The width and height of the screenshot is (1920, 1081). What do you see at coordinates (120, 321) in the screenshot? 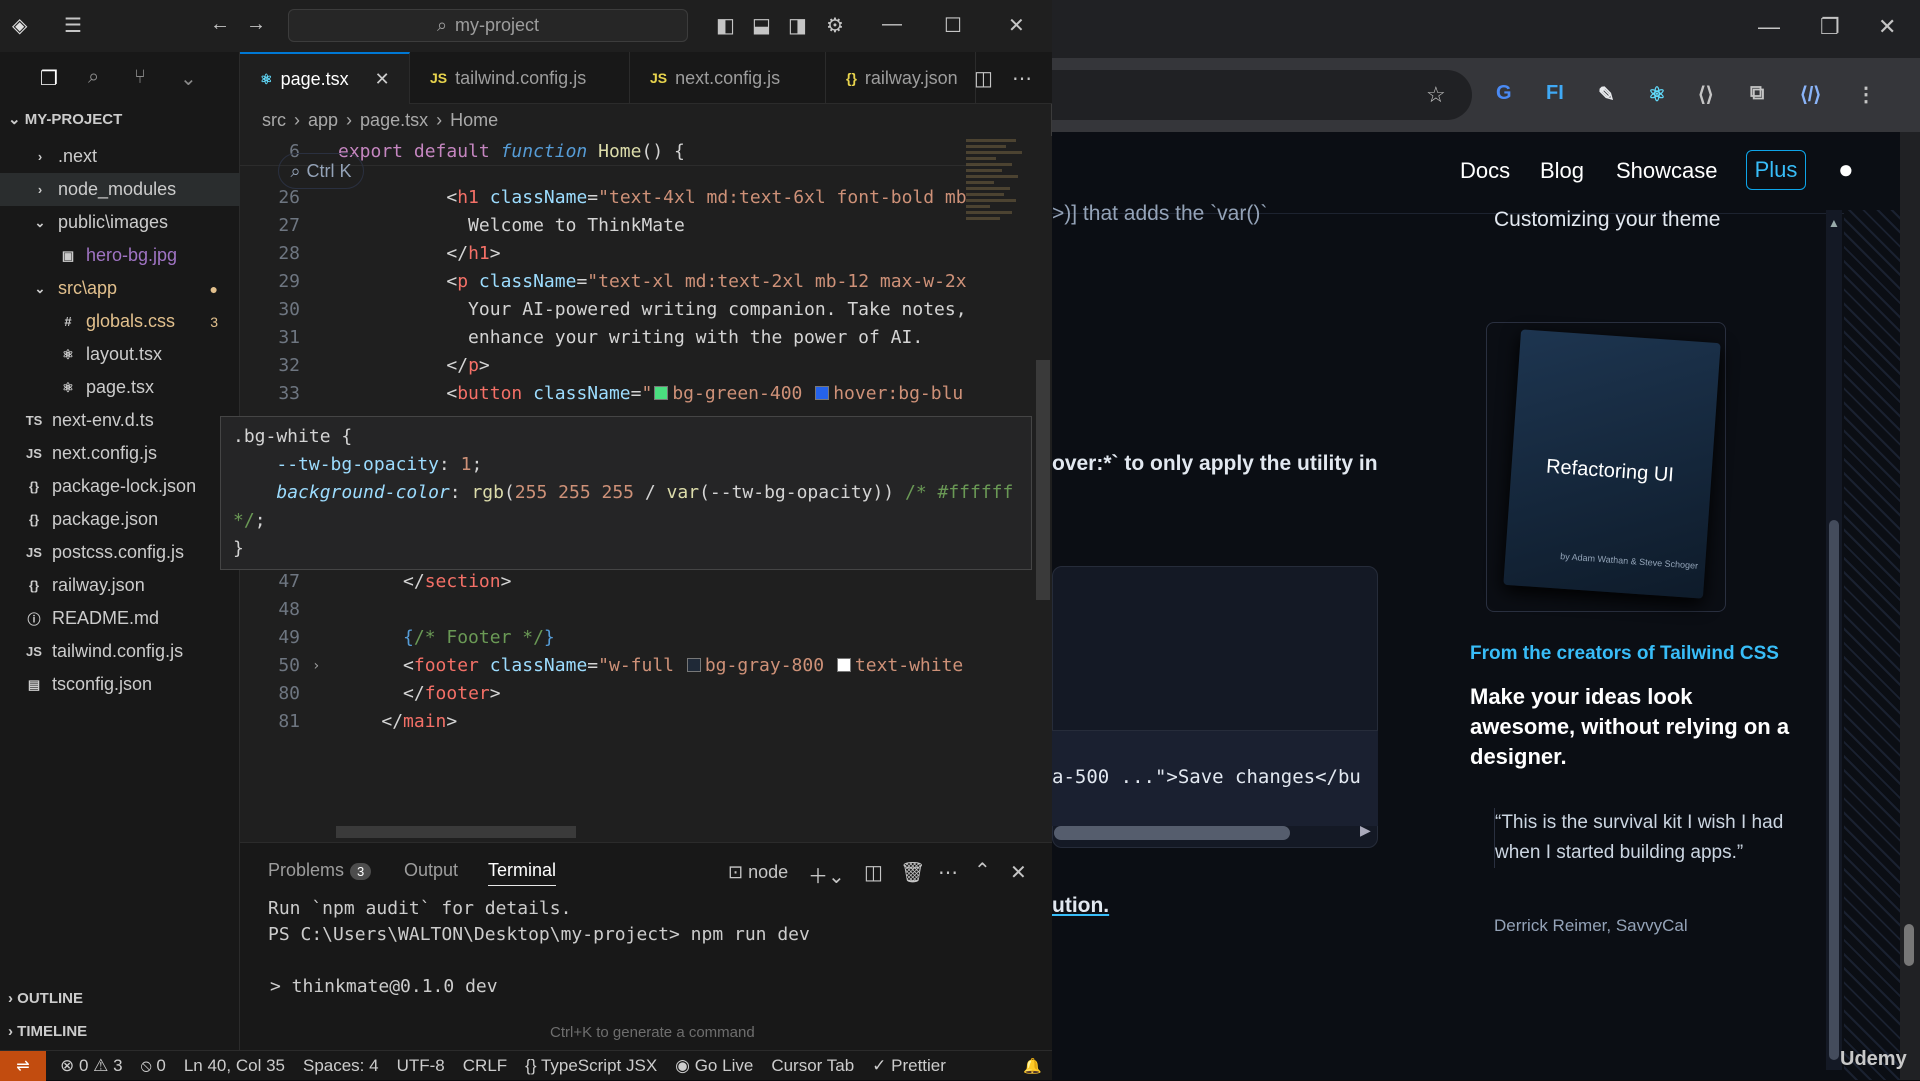
I see `explorer-item: # globals.css 3` at bounding box center [120, 321].